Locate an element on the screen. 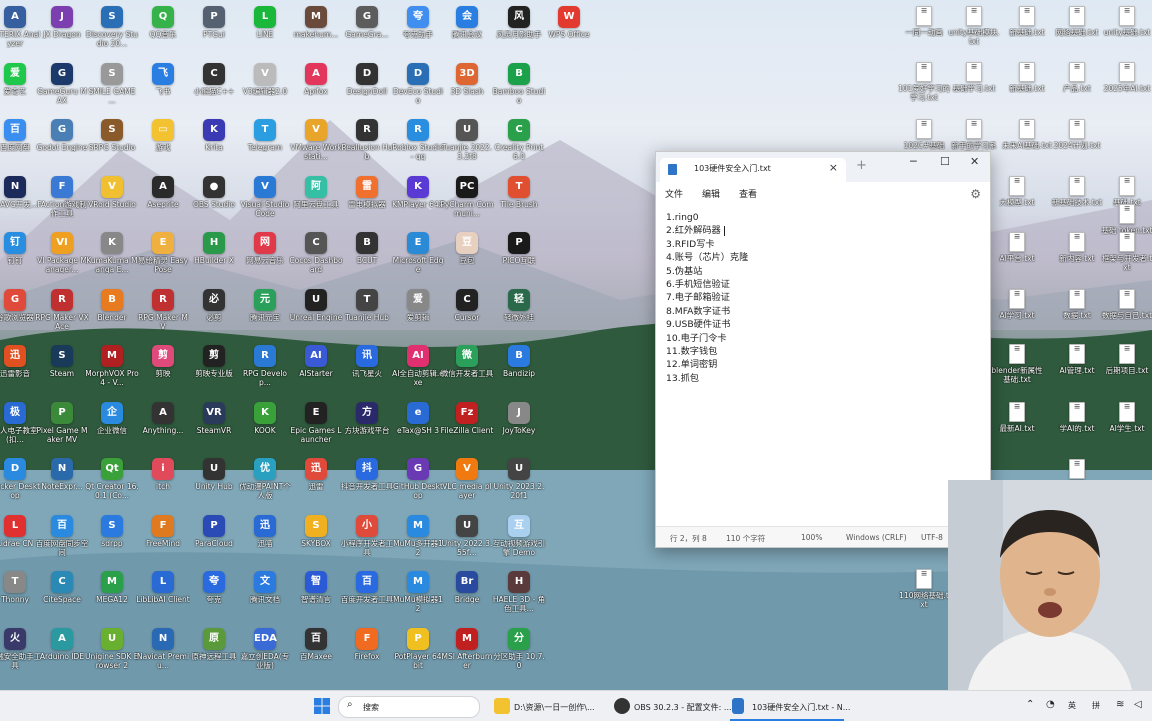 This screenshot has height=721, width=1152. desktop-text-file: ≡ 基础学习.txt is located at coordinates (974, 85).